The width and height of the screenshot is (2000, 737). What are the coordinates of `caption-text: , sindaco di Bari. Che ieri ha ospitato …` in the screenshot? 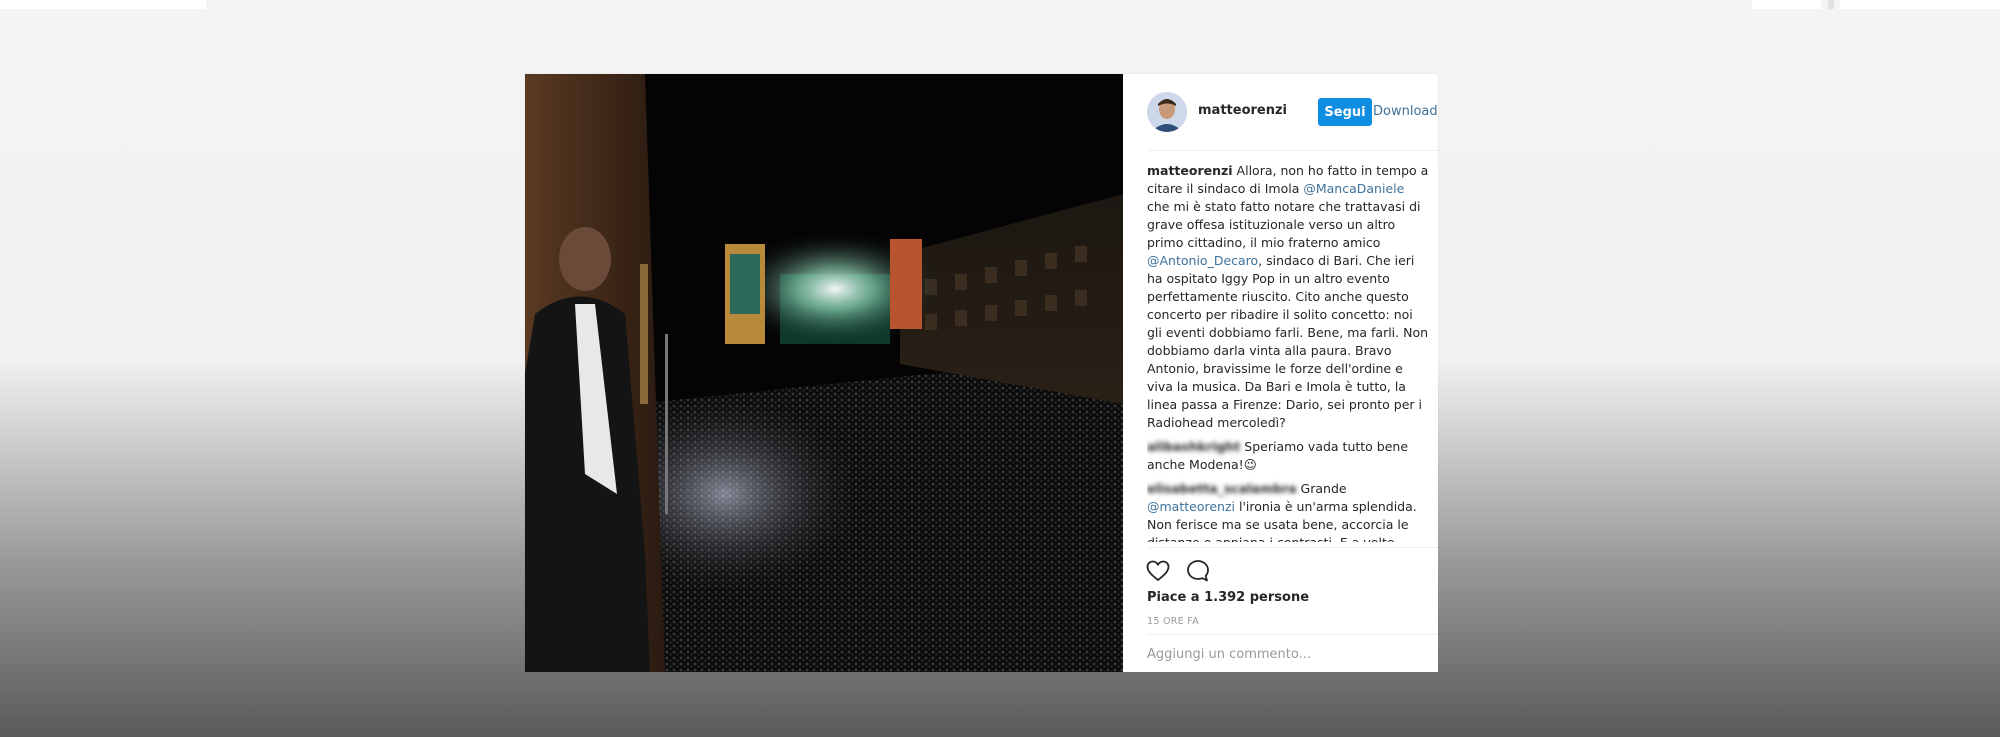 It's located at (1288, 341).